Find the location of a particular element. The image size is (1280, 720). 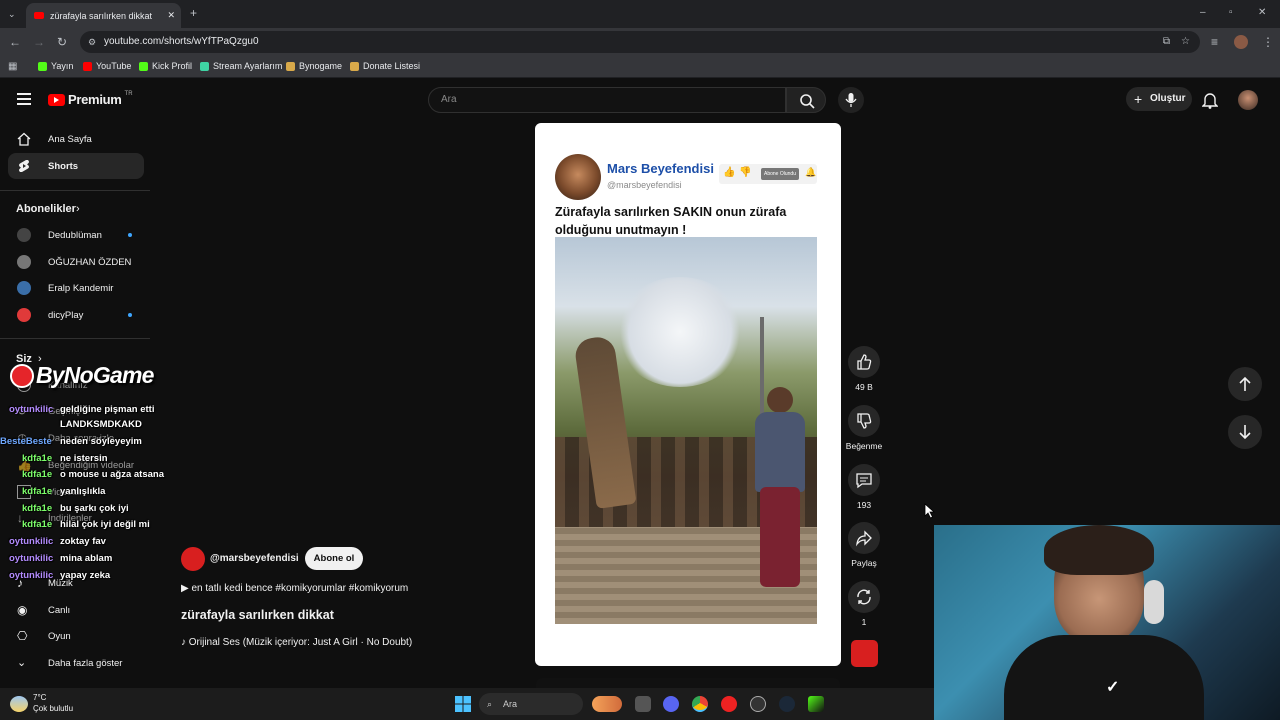

tab-search-icon: ⌄ is located at coordinates (12, 14).